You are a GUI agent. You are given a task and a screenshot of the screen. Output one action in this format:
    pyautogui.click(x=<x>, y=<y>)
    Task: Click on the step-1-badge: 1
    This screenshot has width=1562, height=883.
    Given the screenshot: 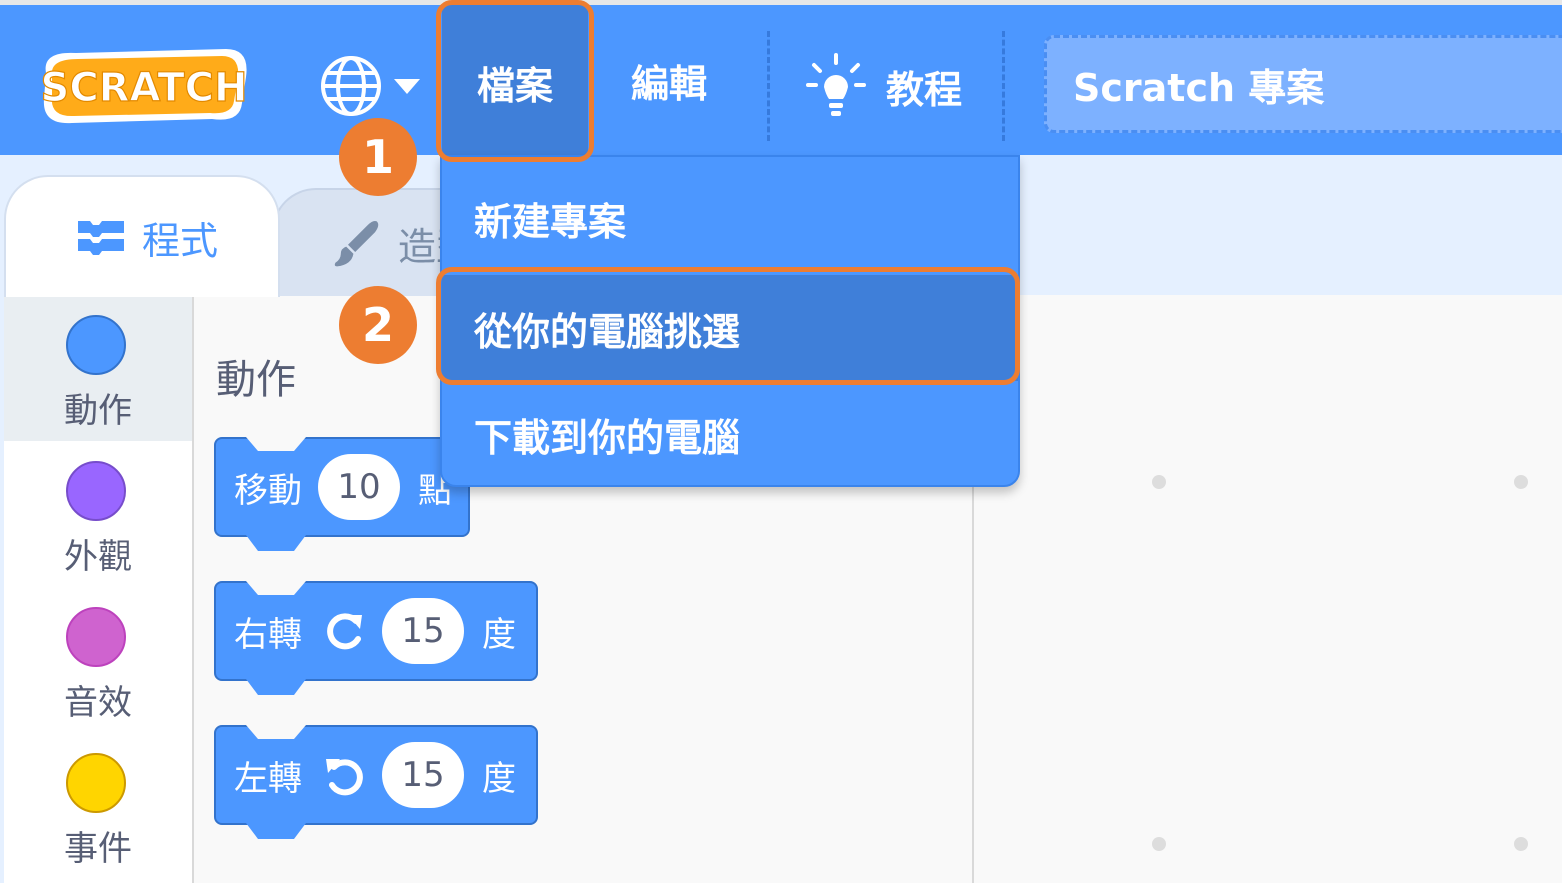 What is the action you would take?
    pyautogui.click(x=378, y=157)
    